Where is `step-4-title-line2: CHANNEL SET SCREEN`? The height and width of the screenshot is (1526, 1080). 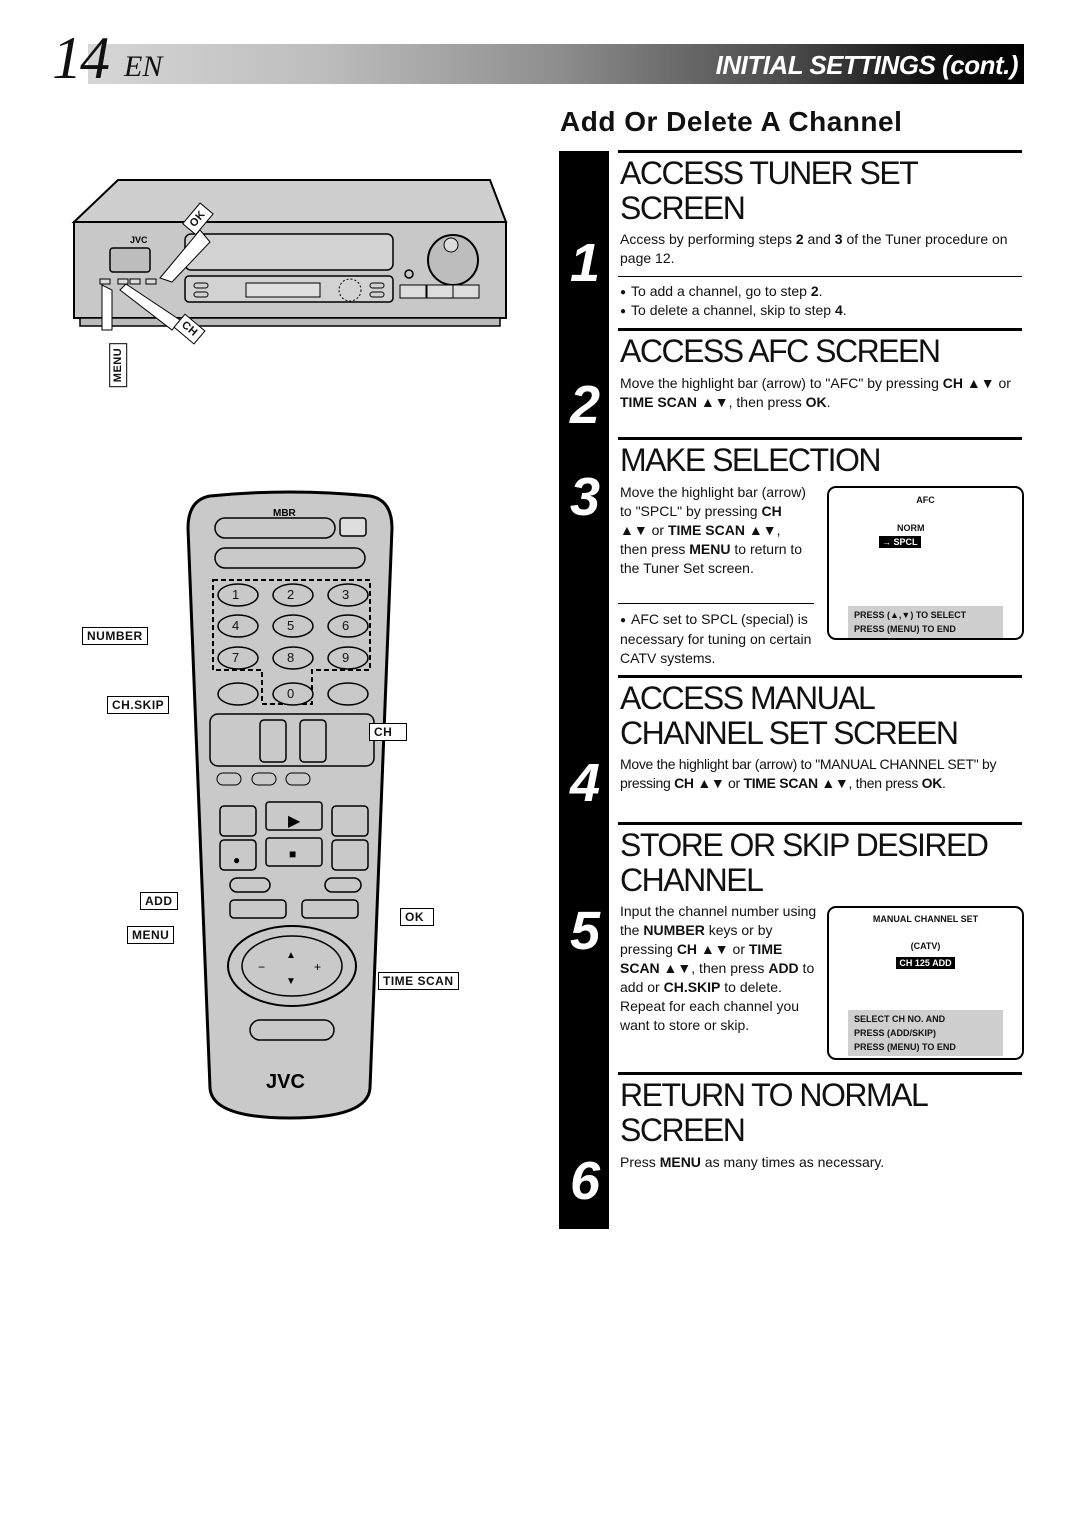
step-4-title-line2: CHANNEL SET SCREEN is located at coordinates (789, 733).